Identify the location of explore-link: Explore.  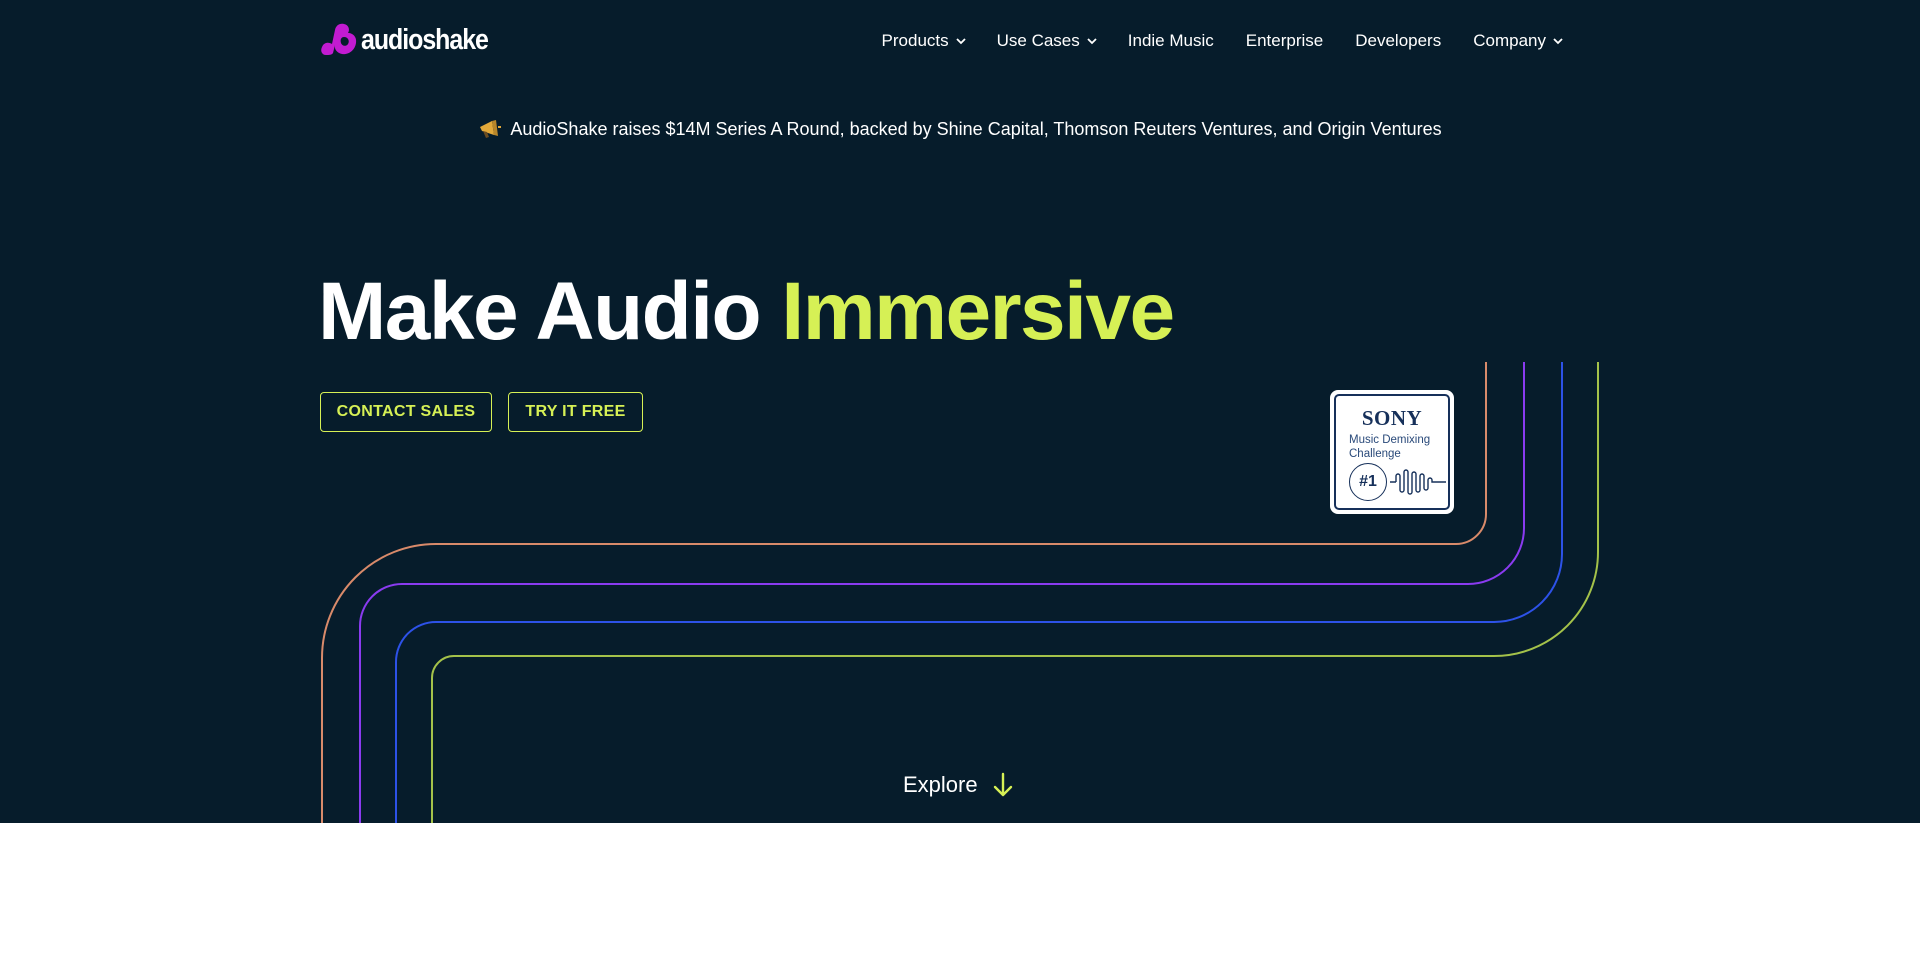
(958, 785).